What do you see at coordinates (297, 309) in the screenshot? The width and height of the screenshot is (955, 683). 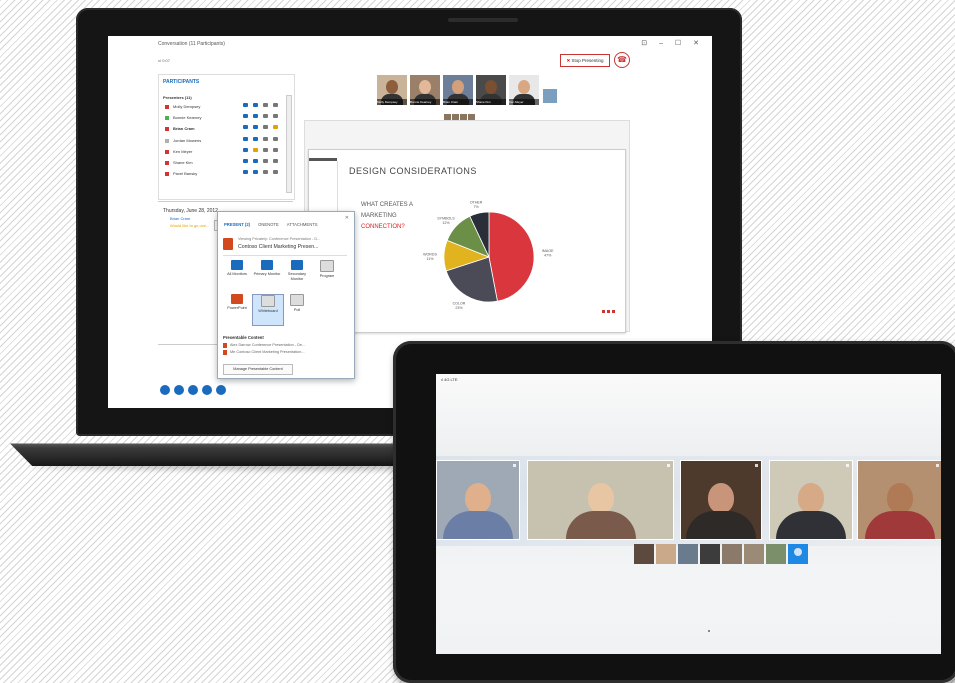 I see `share-option-poll: Poll` at bounding box center [297, 309].